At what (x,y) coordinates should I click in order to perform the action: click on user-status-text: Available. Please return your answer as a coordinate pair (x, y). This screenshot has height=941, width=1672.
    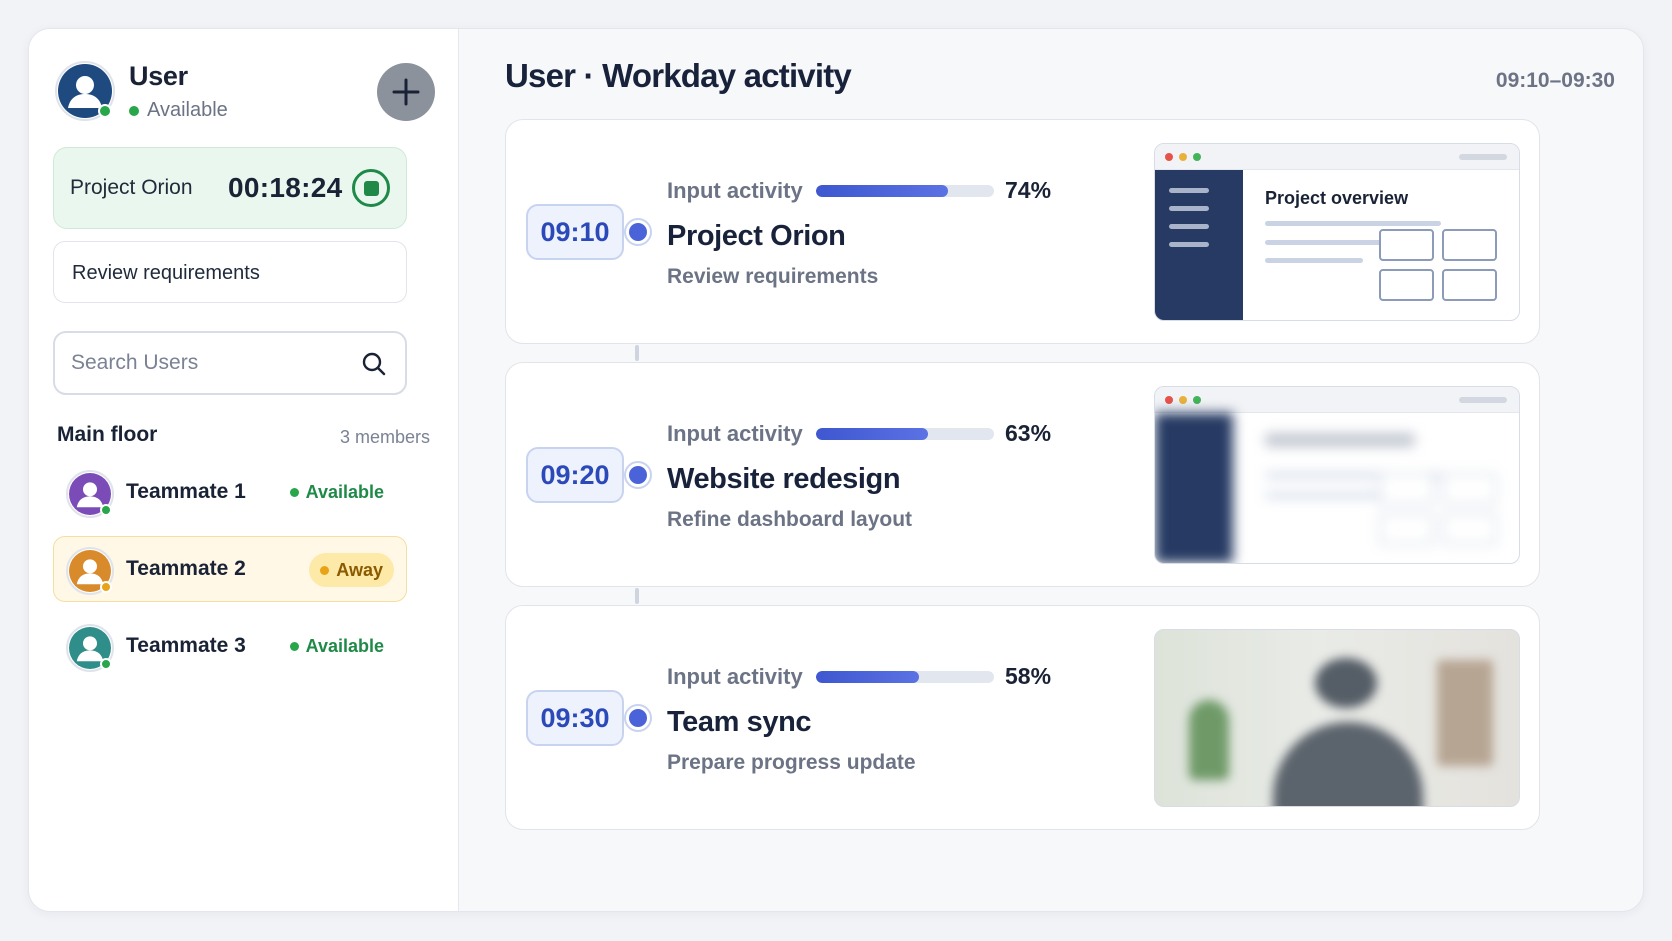
    Looking at the image, I should click on (187, 110).